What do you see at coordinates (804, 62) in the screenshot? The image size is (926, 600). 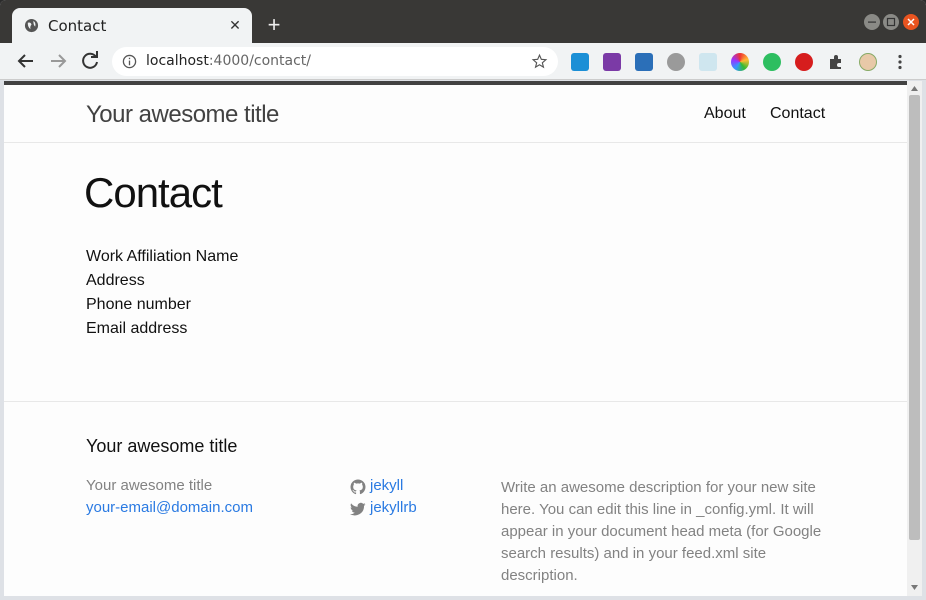 I see `adblock-extension-icon` at bounding box center [804, 62].